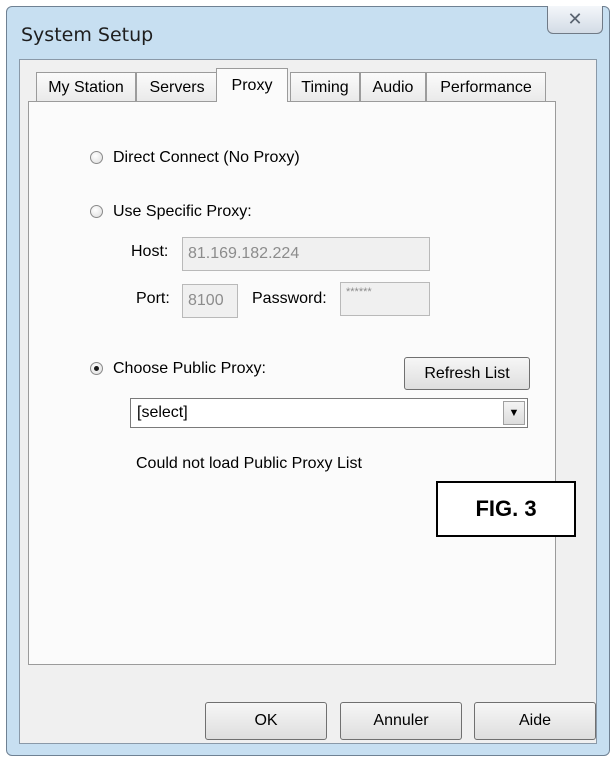 The width and height of the screenshot is (616, 762). I want to click on help-button: Aide, so click(535, 721).